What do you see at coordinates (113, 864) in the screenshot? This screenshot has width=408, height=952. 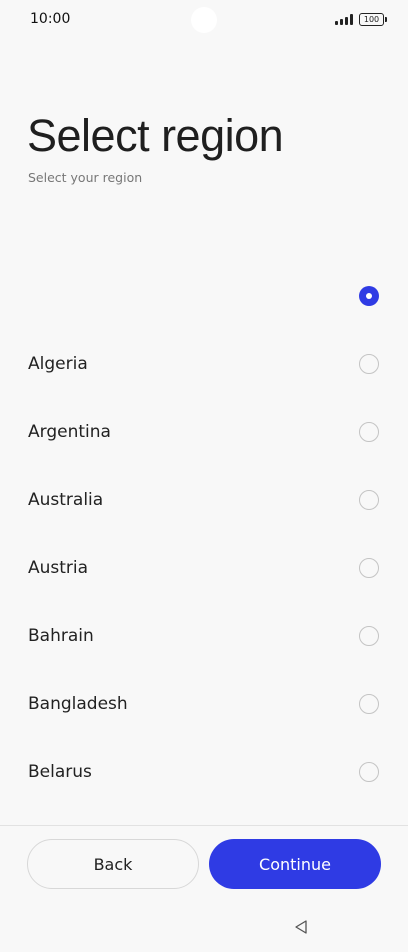 I see `back-button: Back` at bounding box center [113, 864].